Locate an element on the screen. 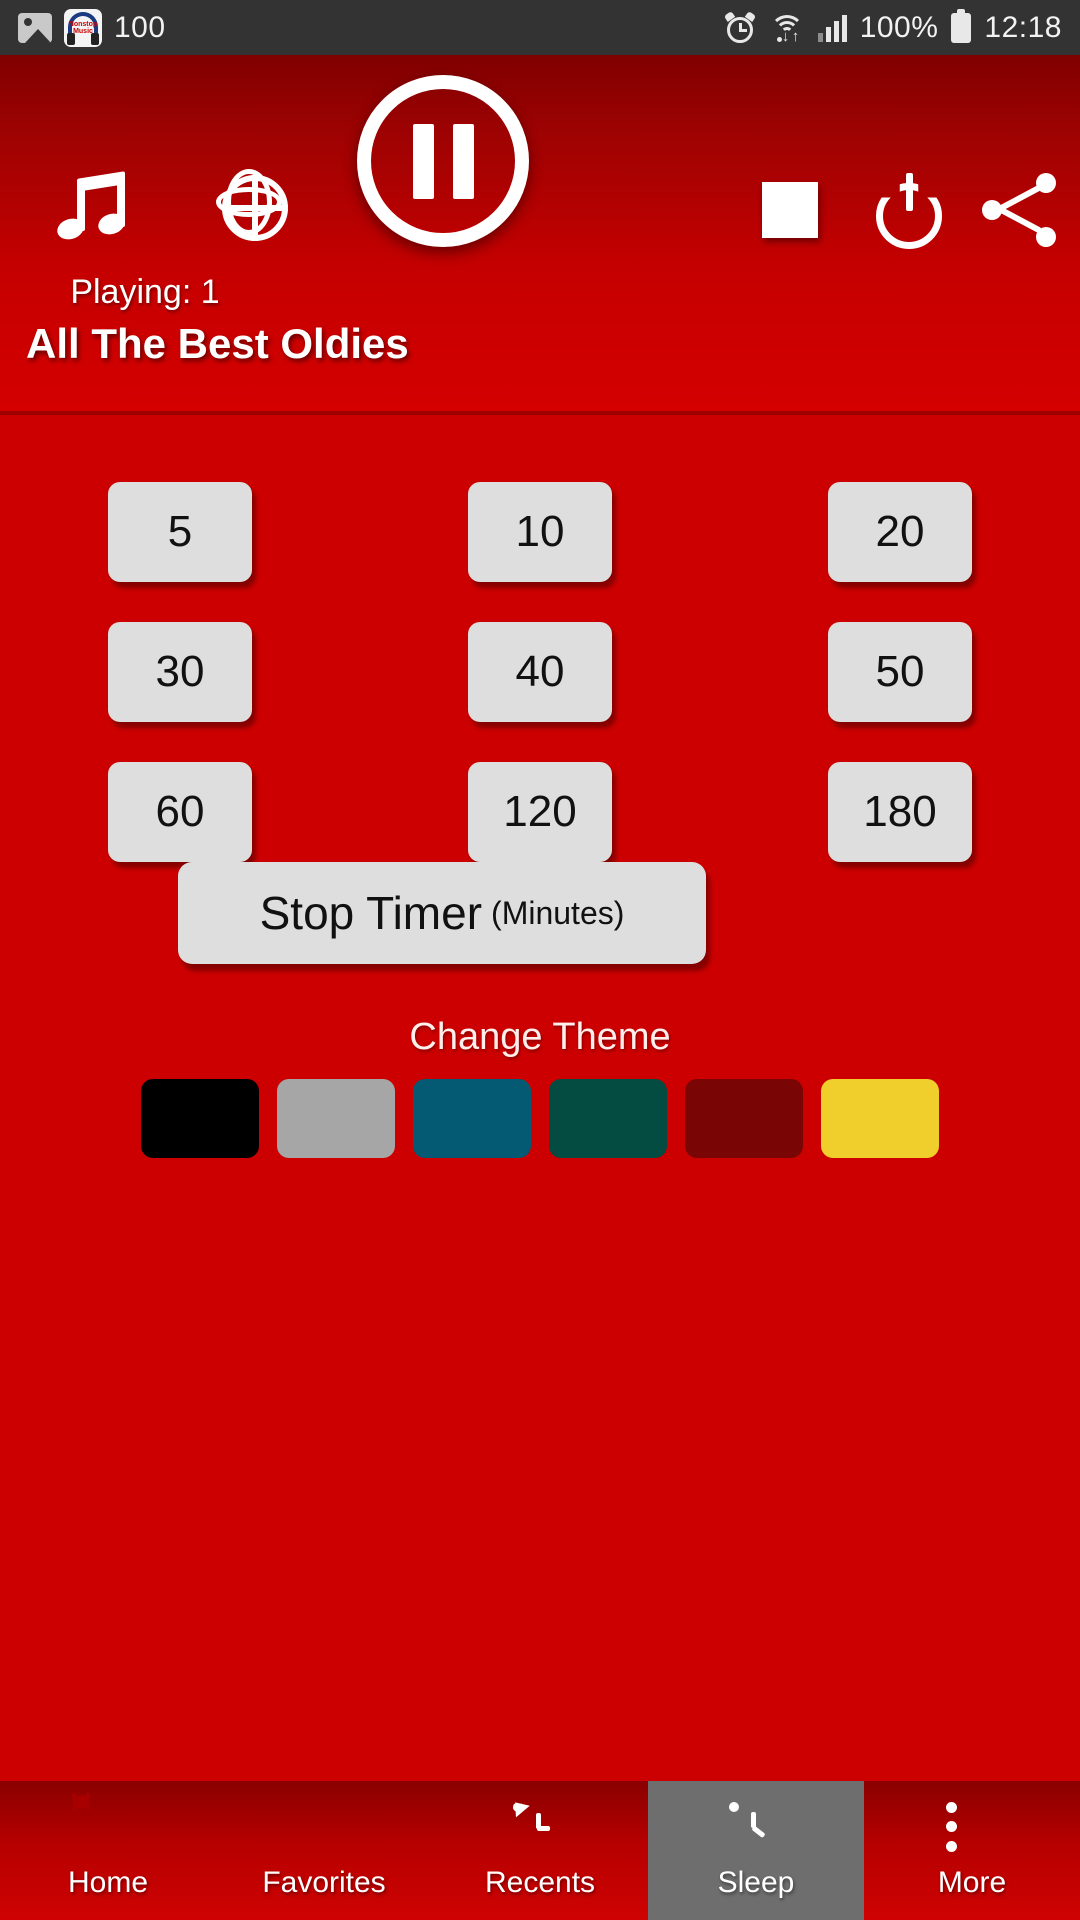 This screenshot has height=1920, width=1080. battery-percent: 100% is located at coordinates (899, 27).